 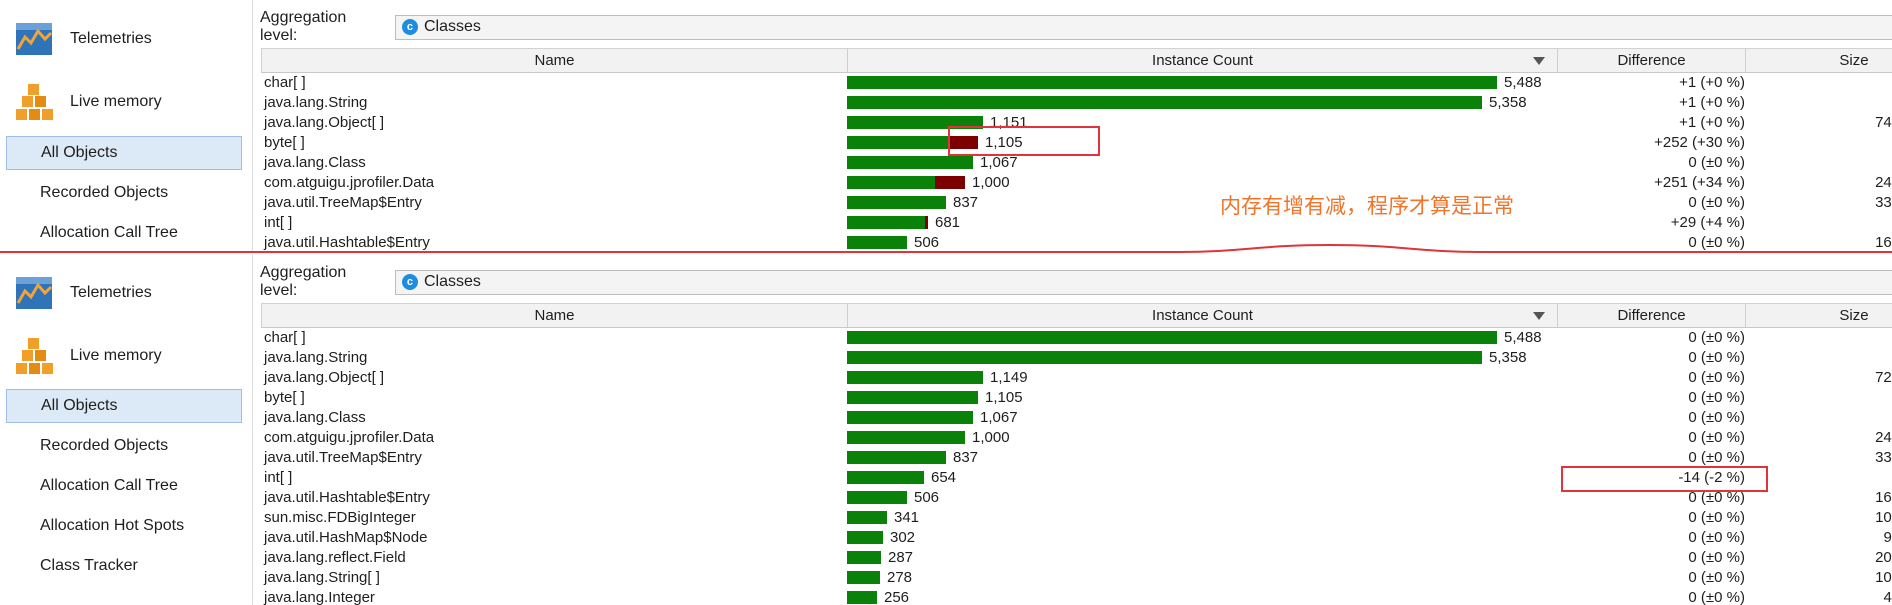 What do you see at coordinates (1024, 141) in the screenshot?
I see `highlight-box-byte-growth` at bounding box center [1024, 141].